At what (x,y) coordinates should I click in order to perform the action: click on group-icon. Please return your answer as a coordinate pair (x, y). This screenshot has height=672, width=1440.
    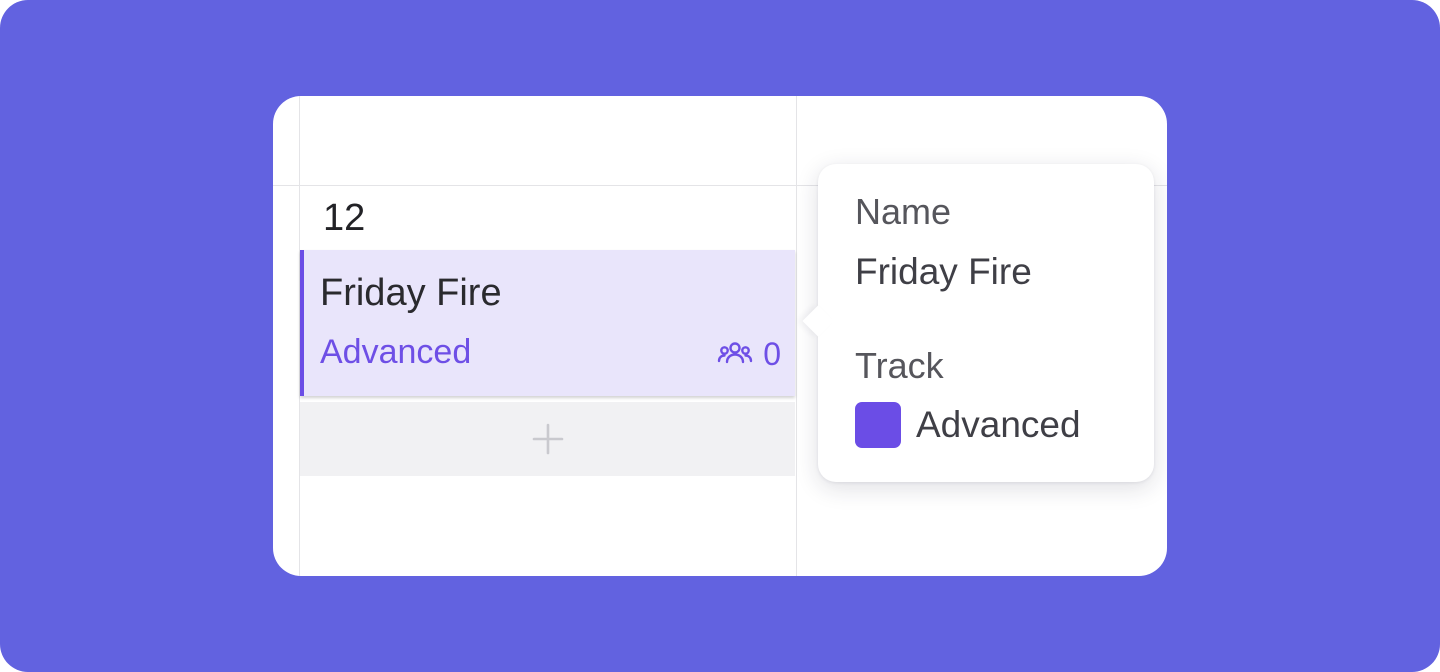
    Looking at the image, I should click on (735, 353).